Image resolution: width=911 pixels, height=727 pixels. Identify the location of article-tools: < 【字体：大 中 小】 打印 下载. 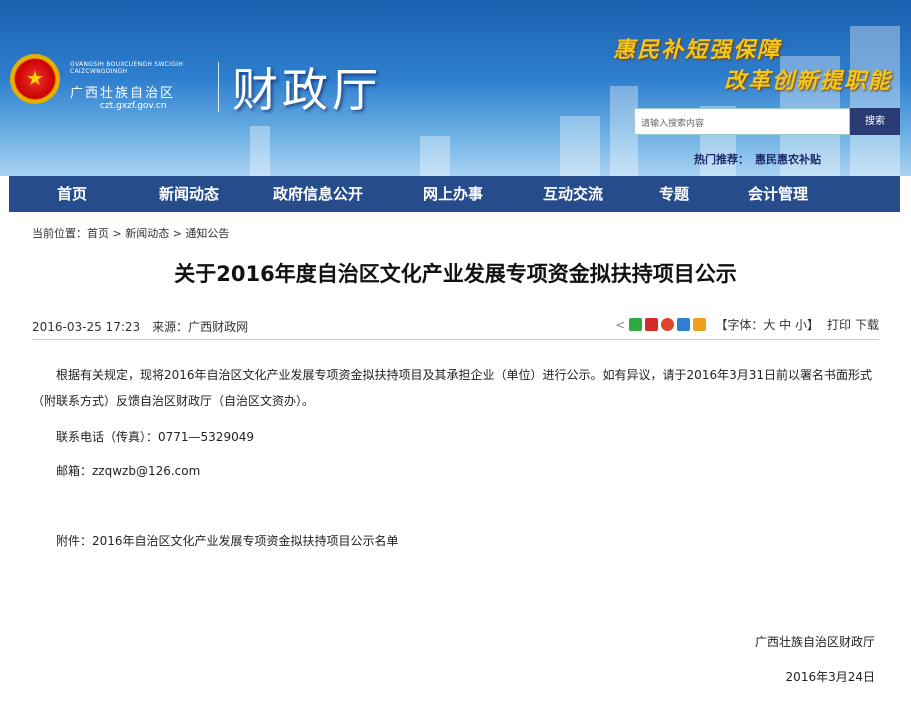
(747, 324).